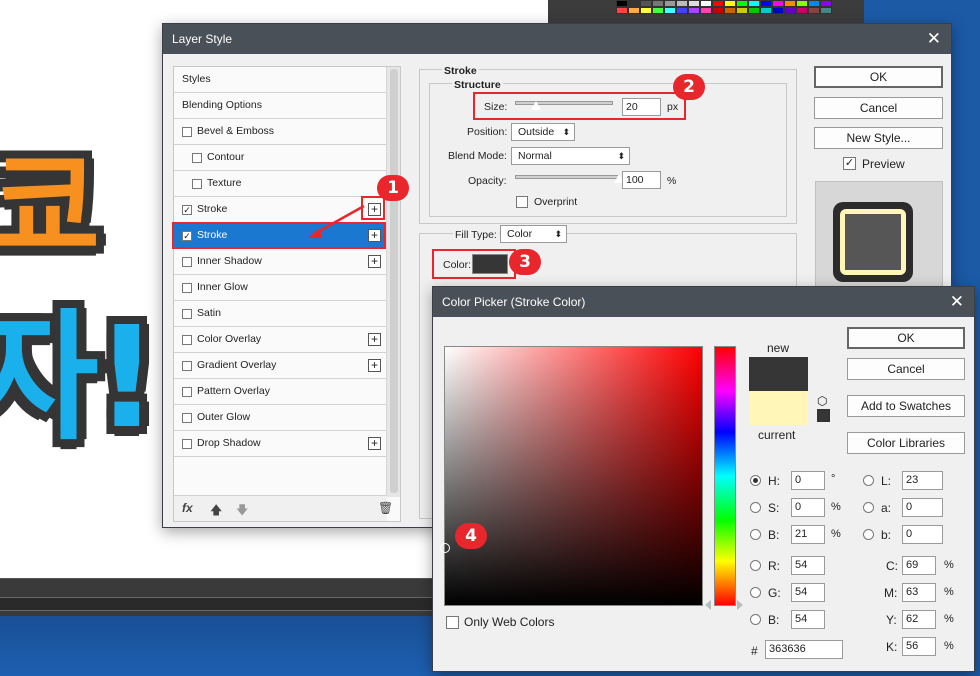  What do you see at coordinates (280, 132) in the screenshot?
I see `style-item: Bevel & Emboss` at bounding box center [280, 132].